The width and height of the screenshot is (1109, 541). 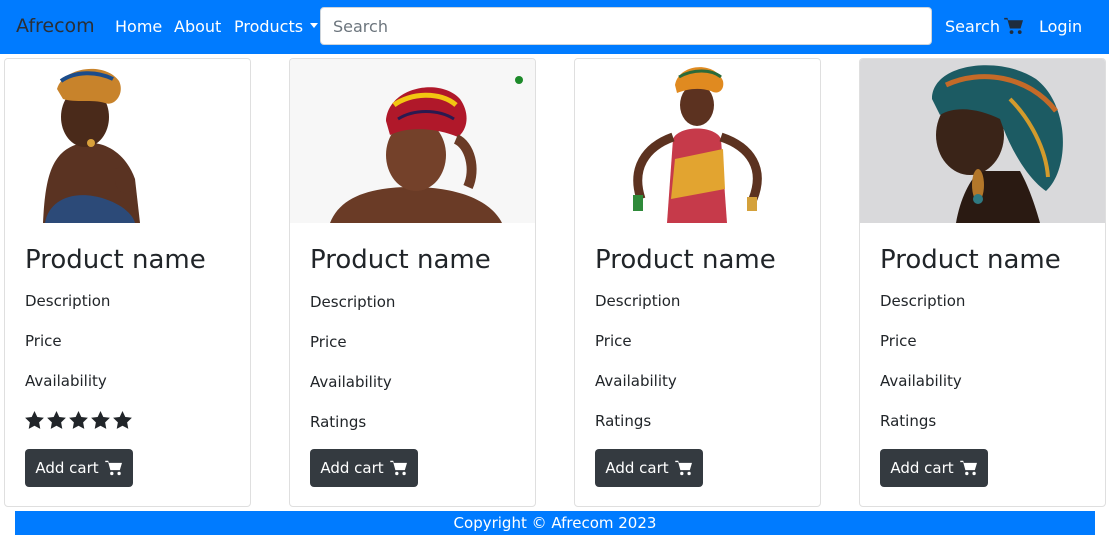 I want to click on copyright-text: Copyright © Afrecom 2023, so click(x=555, y=523).